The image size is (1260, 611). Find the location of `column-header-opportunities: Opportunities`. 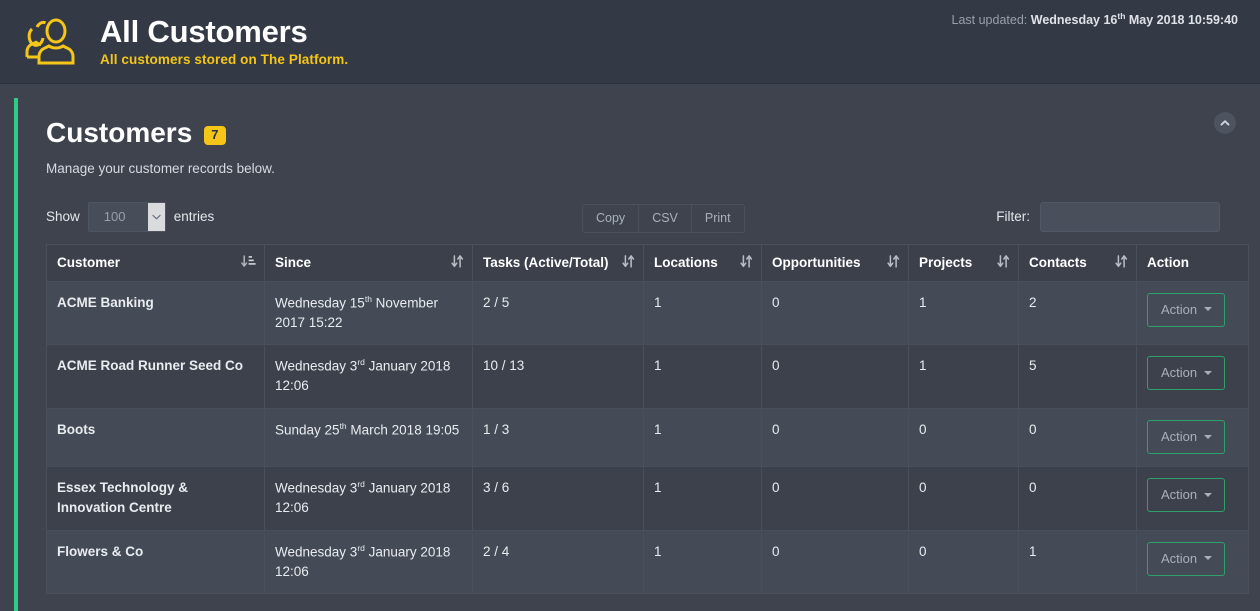

column-header-opportunities: Opportunities is located at coordinates (835, 262).